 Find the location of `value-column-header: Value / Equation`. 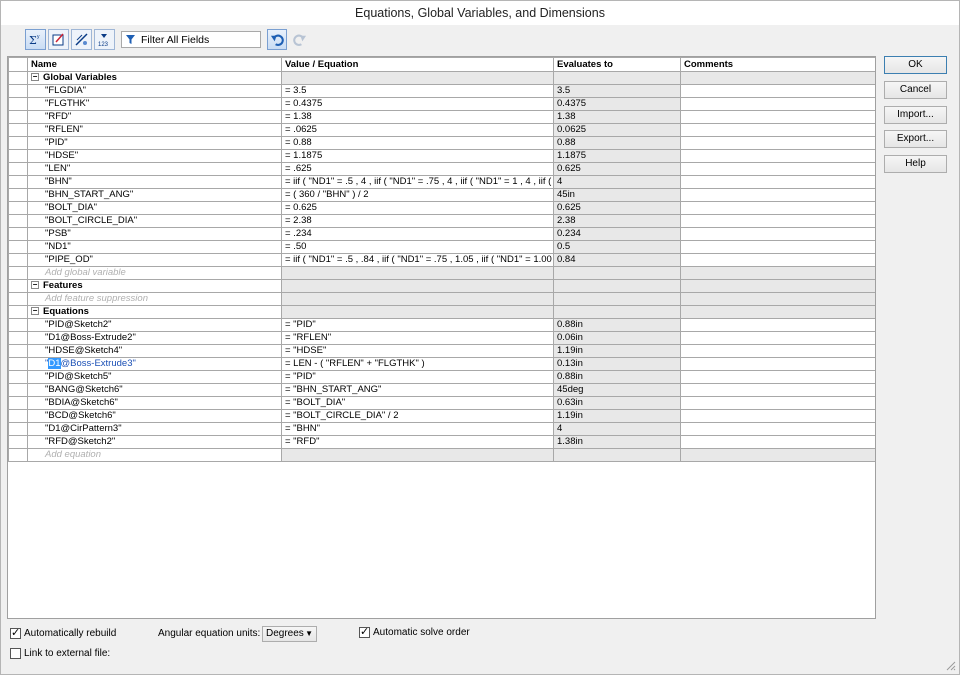

value-column-header: Value / Equation is located at coordinates (417, 64).